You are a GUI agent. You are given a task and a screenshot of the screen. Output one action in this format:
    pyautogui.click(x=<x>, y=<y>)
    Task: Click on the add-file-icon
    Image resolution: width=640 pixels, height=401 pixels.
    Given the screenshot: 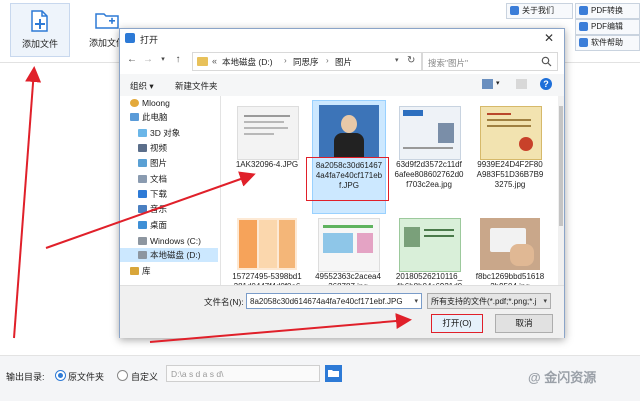 What is the action you would take?
    pyautogui.click(x=39, y=21)
    